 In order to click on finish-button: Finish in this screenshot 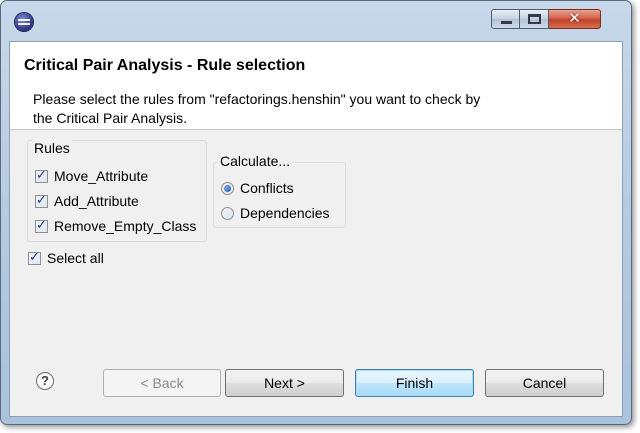, I will do `click(414, 383)`.